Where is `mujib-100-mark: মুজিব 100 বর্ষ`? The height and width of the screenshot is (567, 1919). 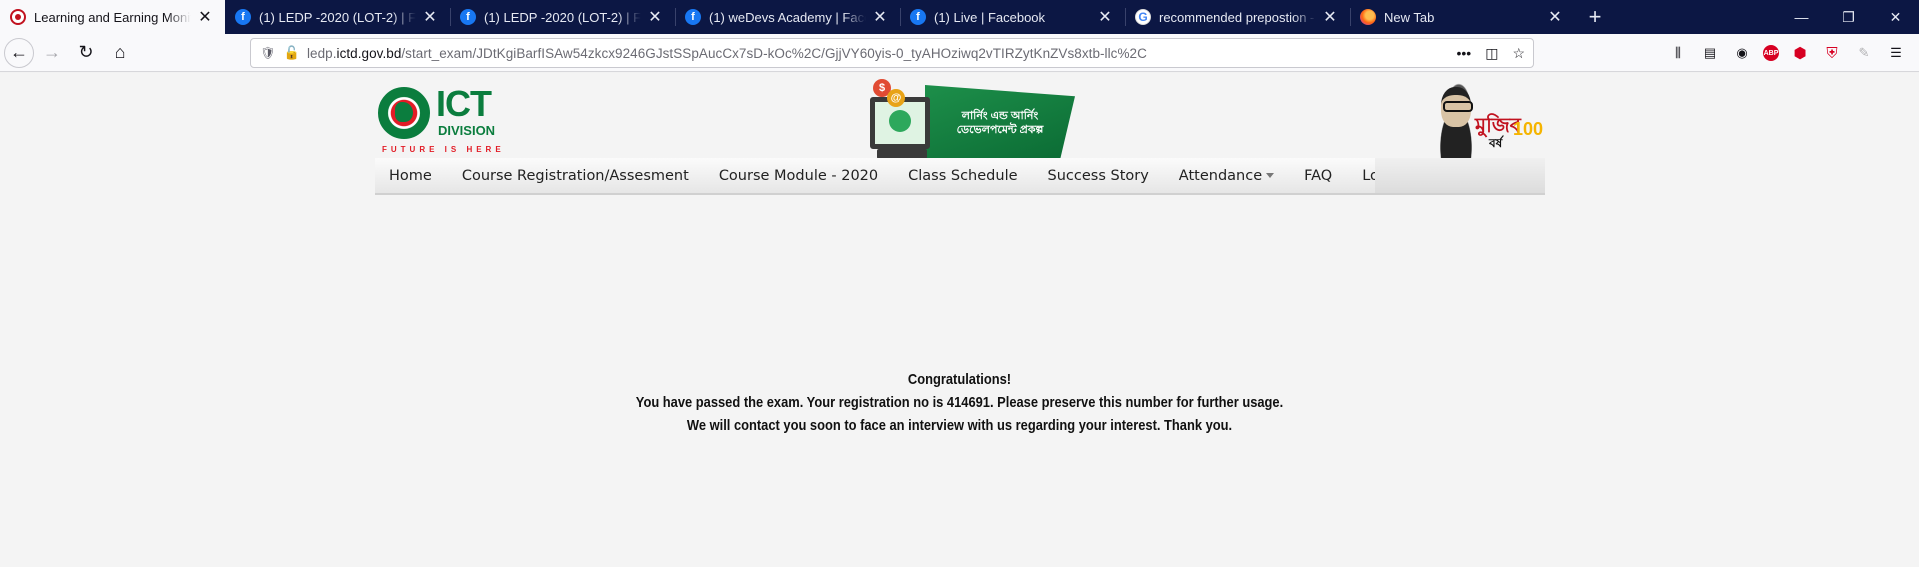 mujib-100-mark: মুজিব 100 বর্ষ is located at coordinates (1509, 131).